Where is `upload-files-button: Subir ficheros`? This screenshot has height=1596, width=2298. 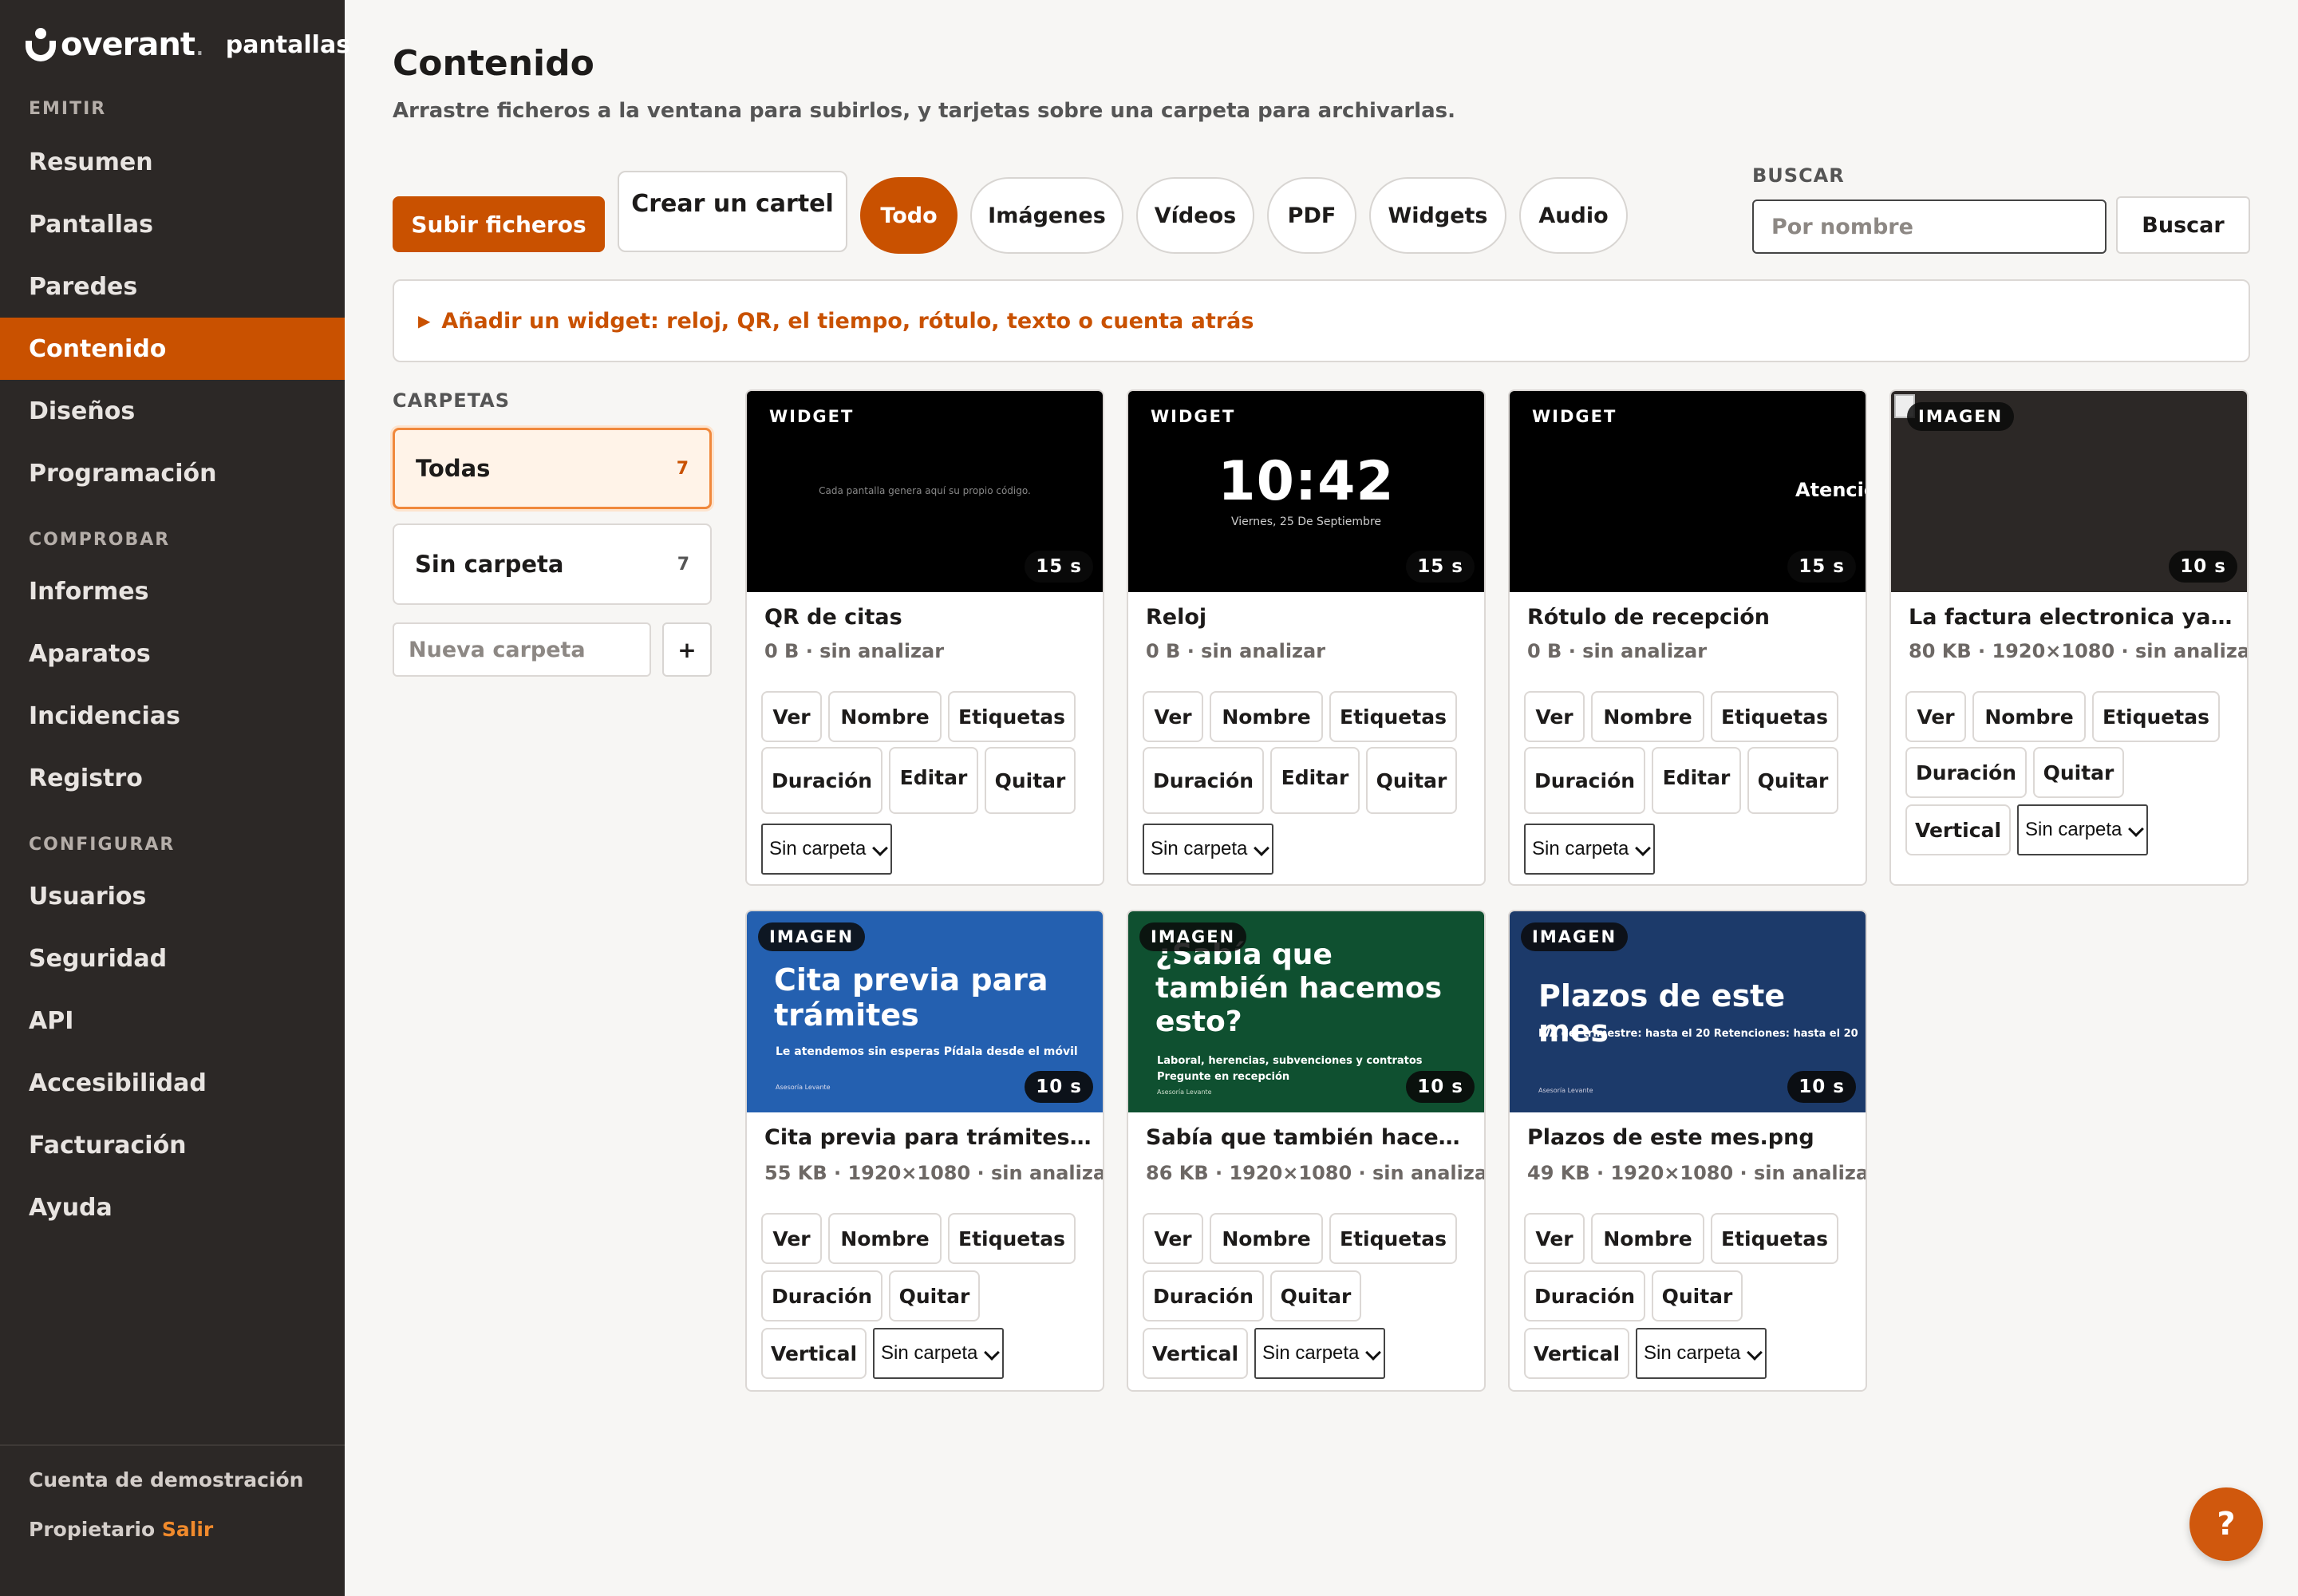 upload-files-button: Subir ficheros is located at coordinates (499, 224).